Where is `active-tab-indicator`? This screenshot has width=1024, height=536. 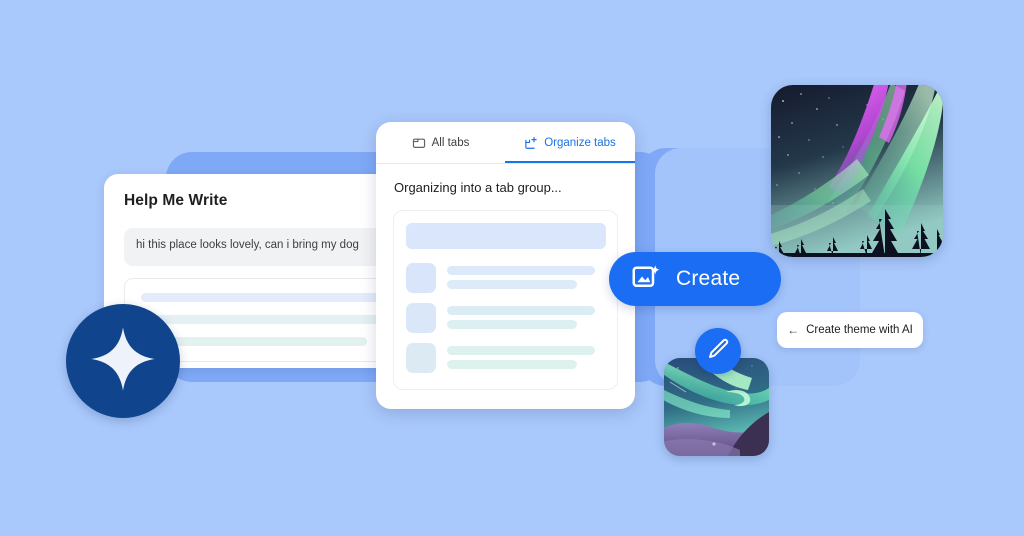
active-tab-indicator is located at coordinates (570, 161).